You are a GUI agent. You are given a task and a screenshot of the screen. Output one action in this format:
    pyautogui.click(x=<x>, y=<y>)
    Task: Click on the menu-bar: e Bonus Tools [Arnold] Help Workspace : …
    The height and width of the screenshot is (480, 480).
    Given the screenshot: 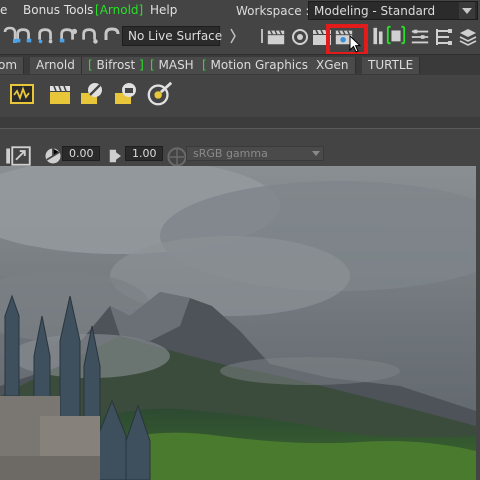 What is the action you would take?
    pyautogui.click(x=240, y=11)
    